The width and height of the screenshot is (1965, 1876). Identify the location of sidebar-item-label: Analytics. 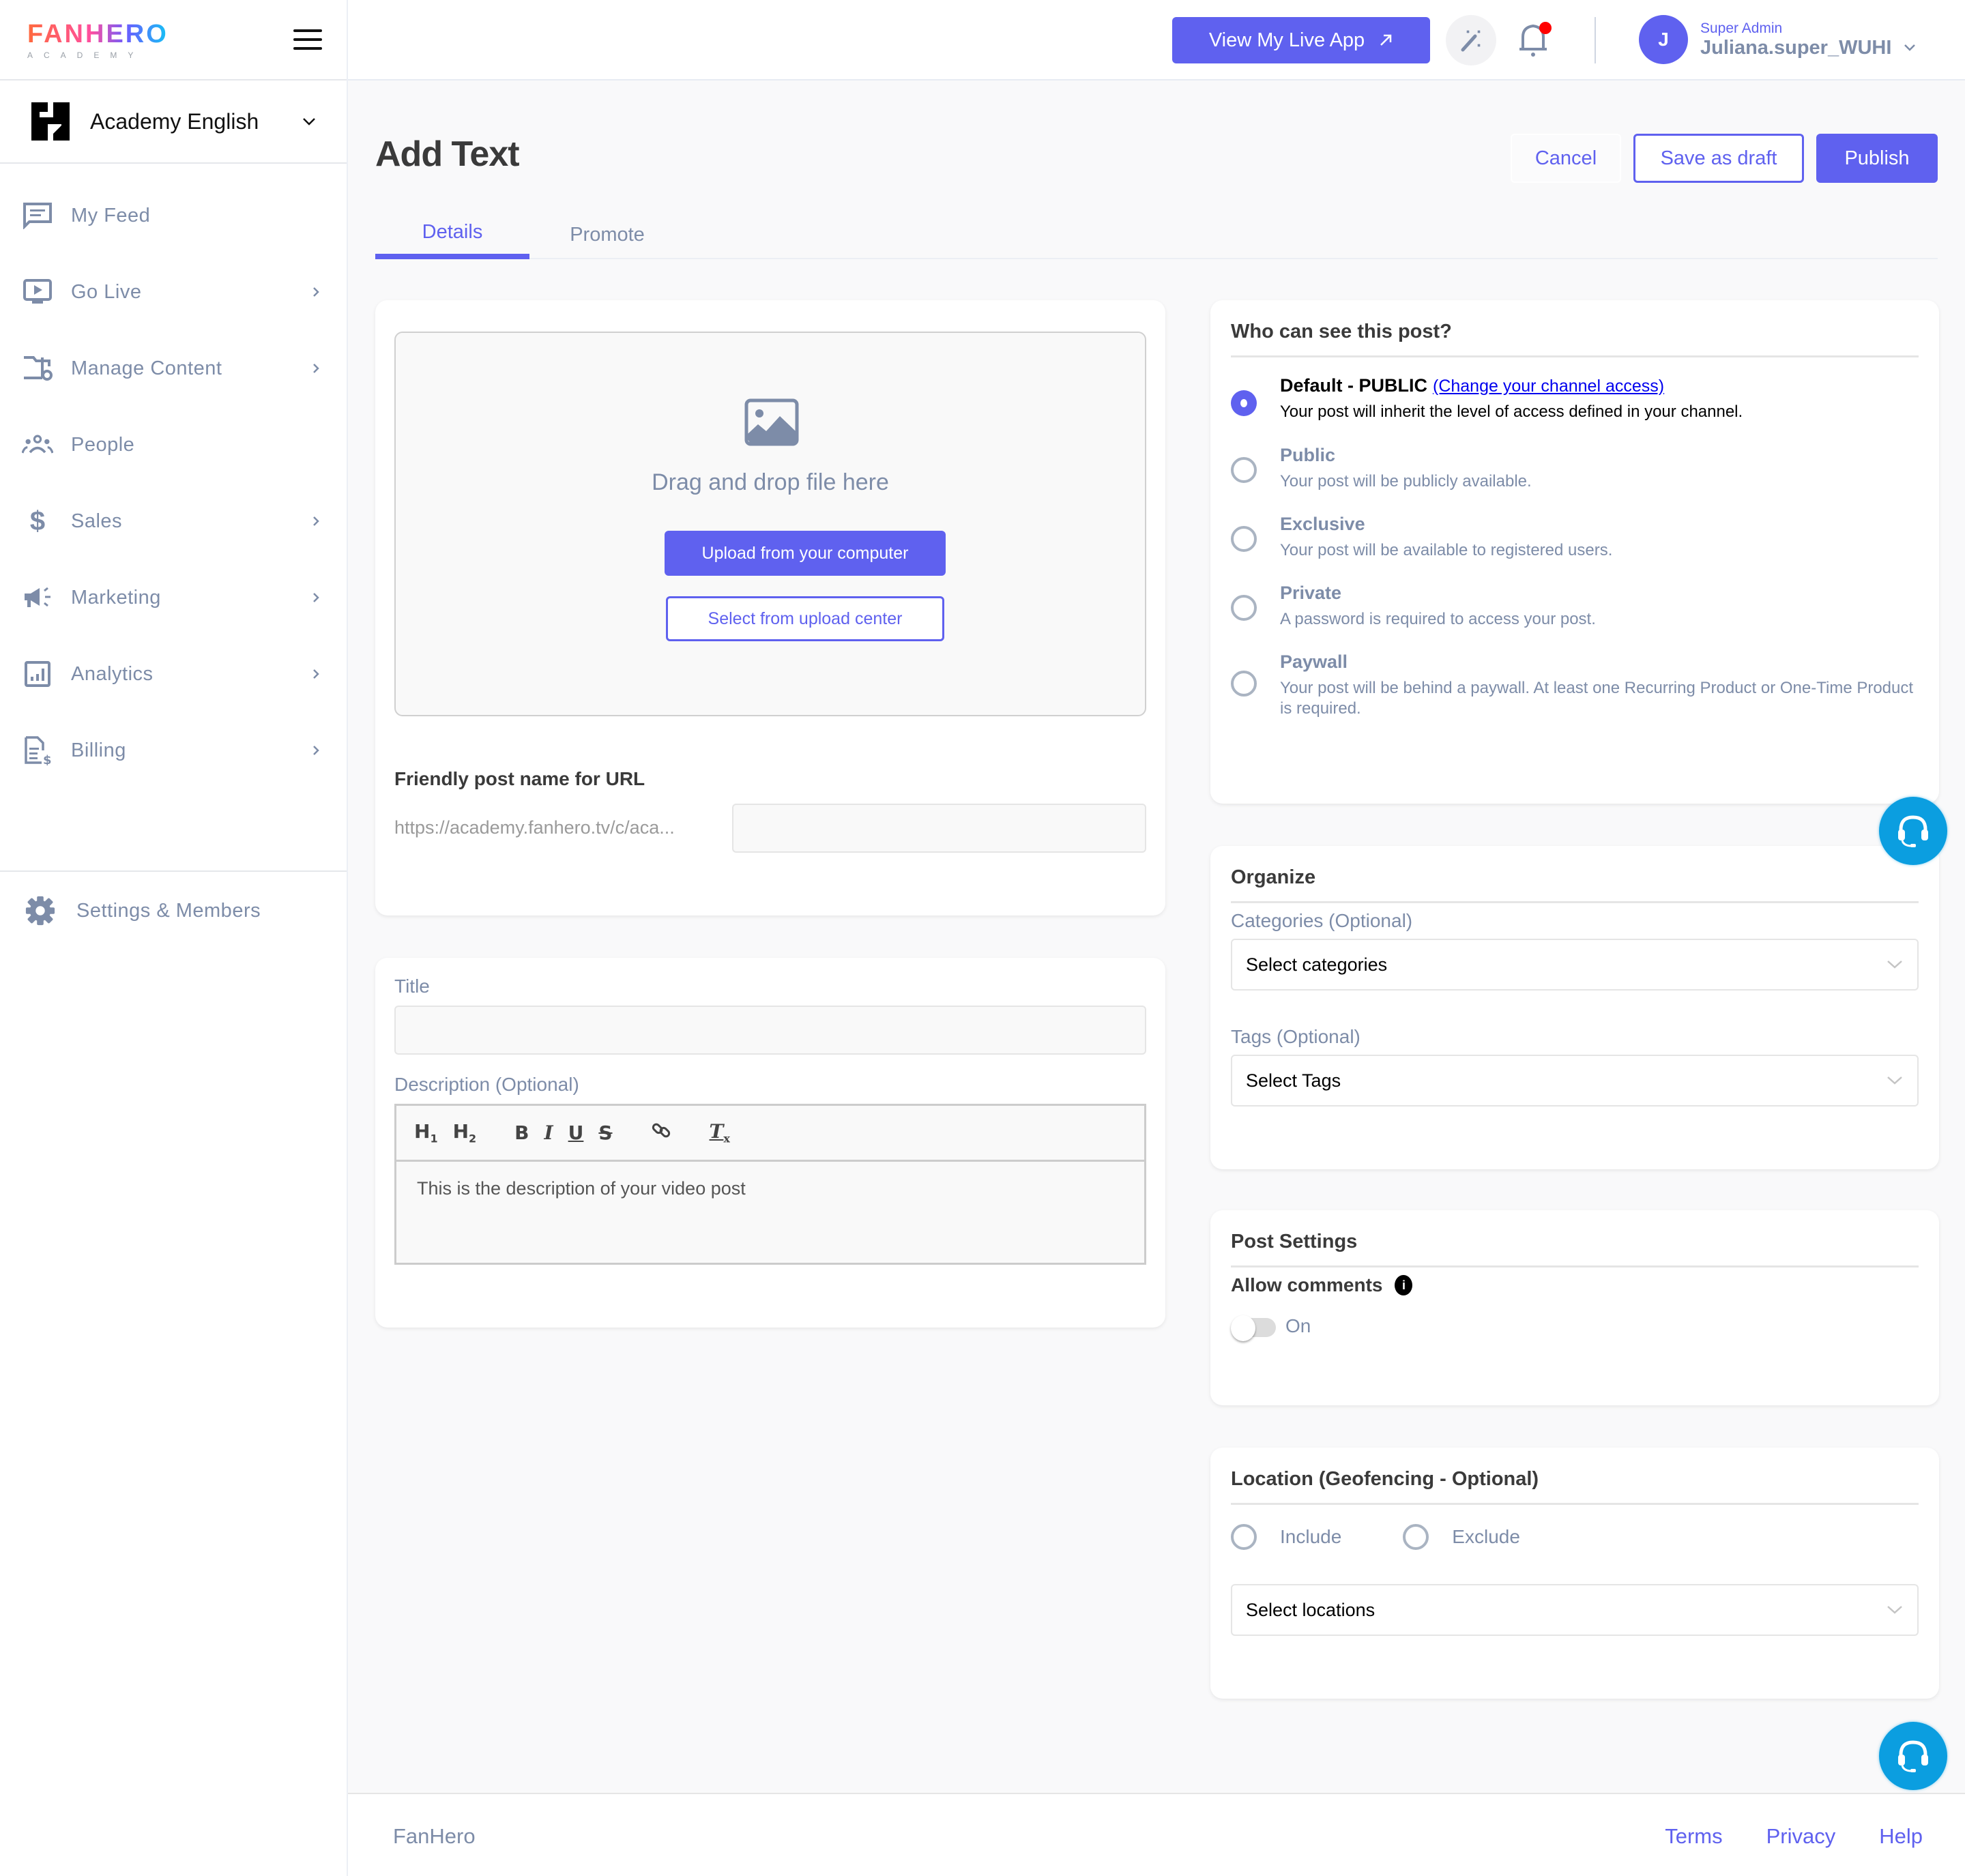
(112, 674).